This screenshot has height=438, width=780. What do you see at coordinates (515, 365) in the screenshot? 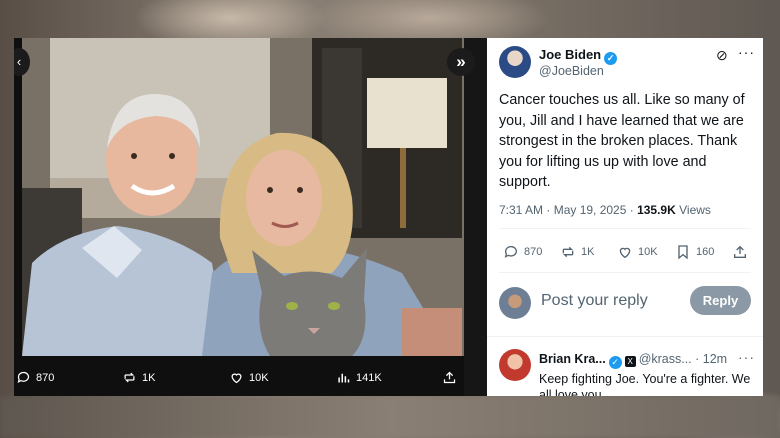
I see `reply-author-avatar` at bounding box center [515, 365].